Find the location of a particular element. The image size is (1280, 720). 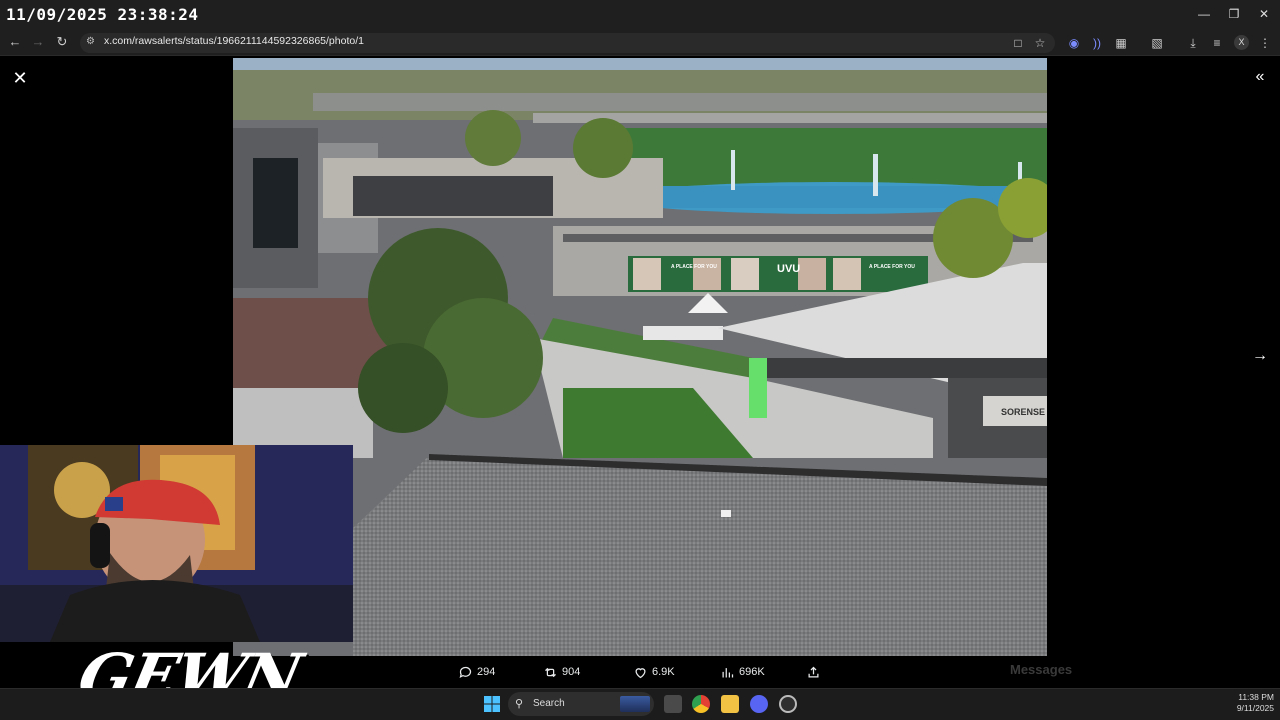

app-taskbar-icon is located at coordinates (788, 704).